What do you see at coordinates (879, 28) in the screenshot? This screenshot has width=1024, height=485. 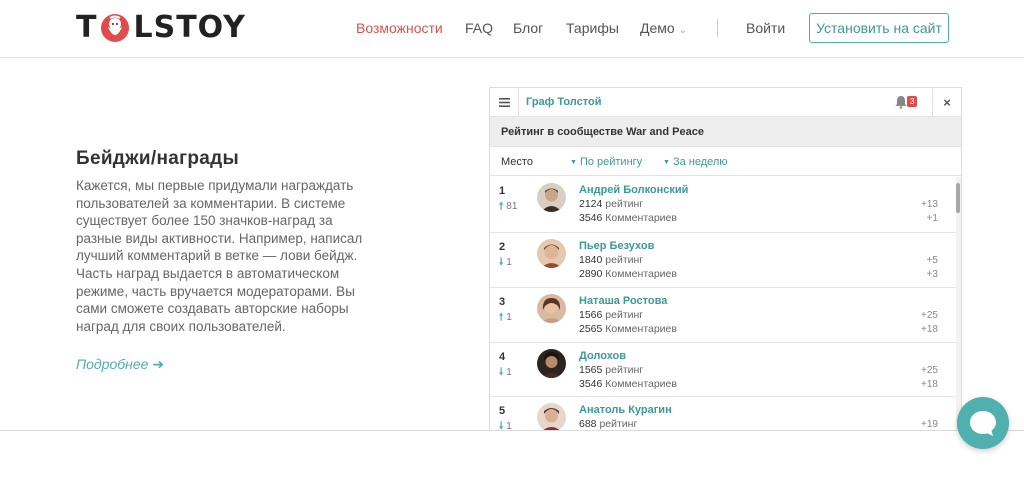 I see `install-button: Установить на сайт` at bounding box center [879, 28].